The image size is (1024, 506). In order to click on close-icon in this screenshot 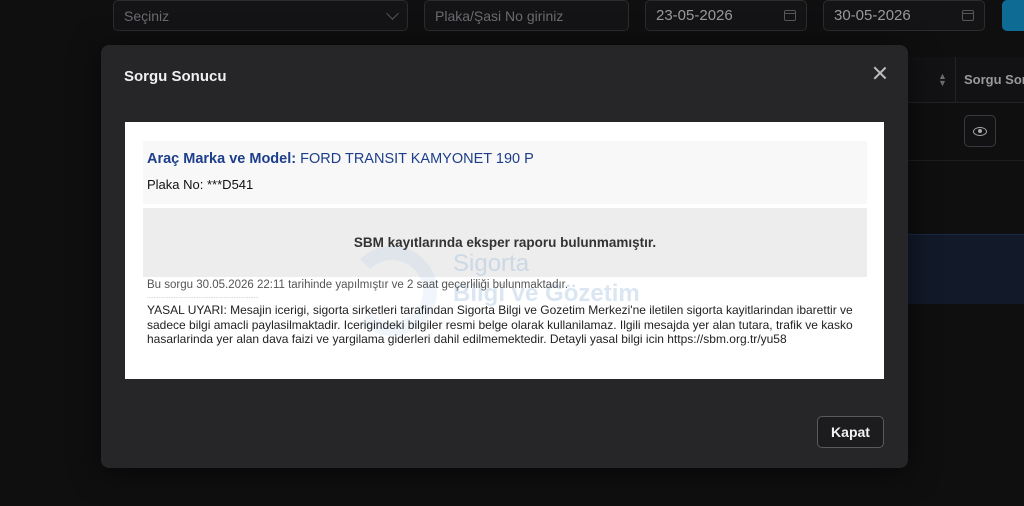, I will do `click(880, 73)`.